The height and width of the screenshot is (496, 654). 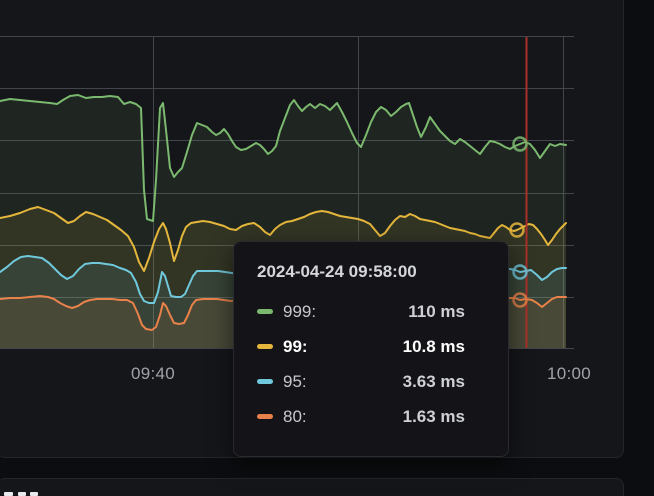 I want to click on series-label: 99:, so click(x=295, y=346).